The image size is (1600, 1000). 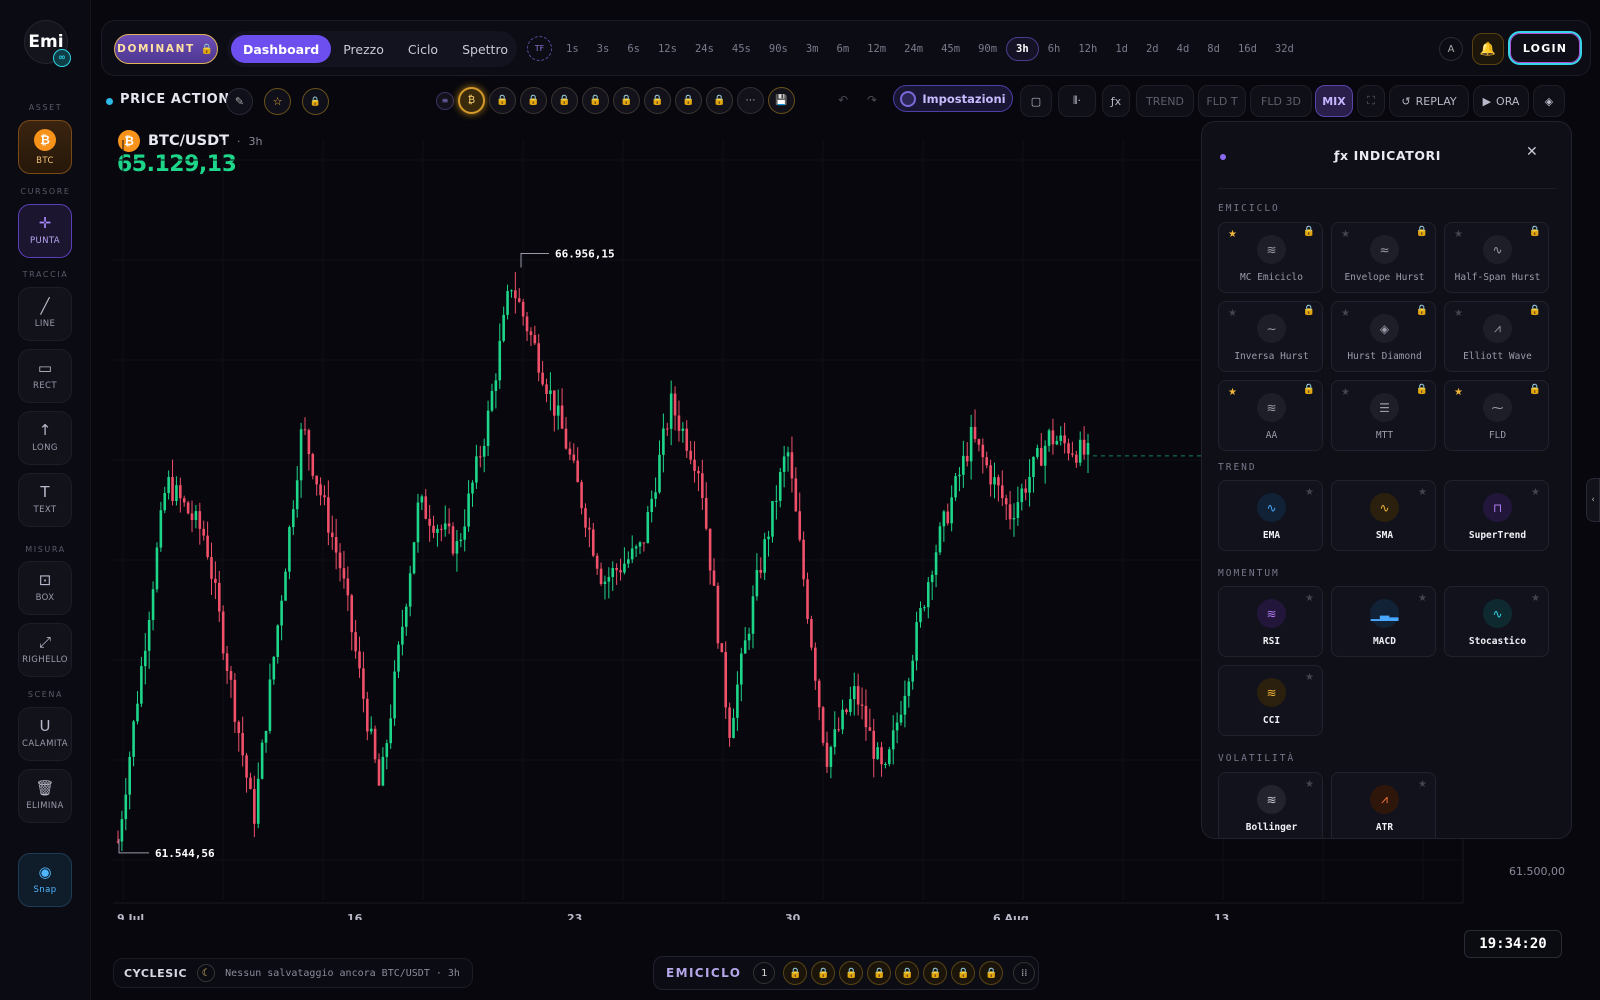 I want to click on timeframe-3s: 3s, so click(x=603, y=49).